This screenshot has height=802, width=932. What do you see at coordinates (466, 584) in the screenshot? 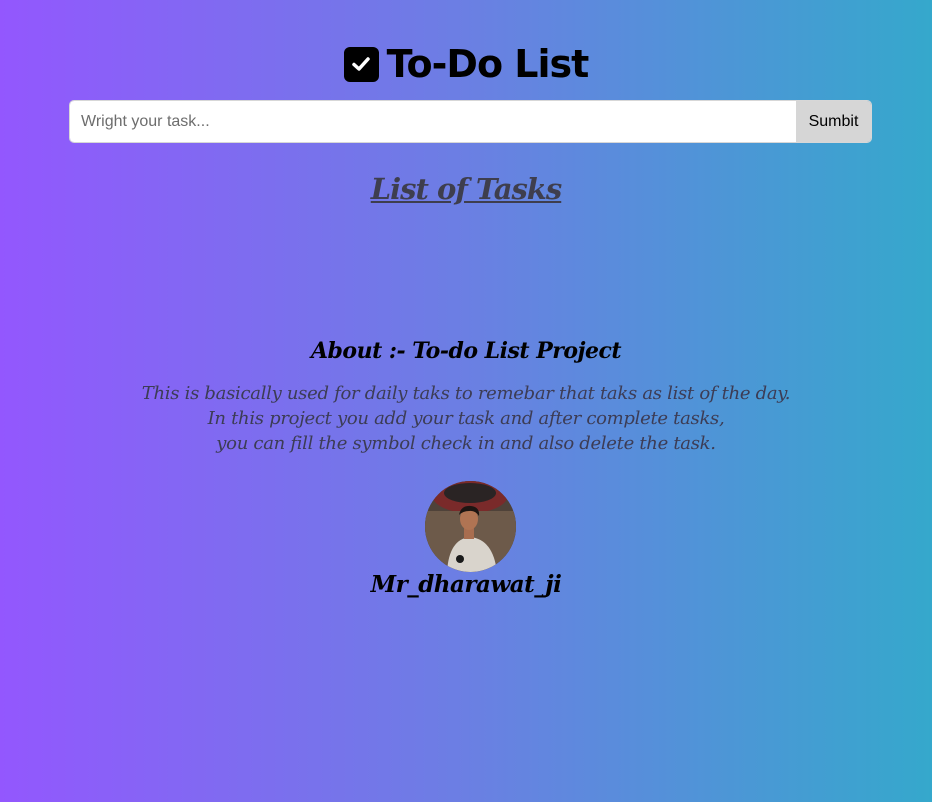
I see `author-name: Mr_dharawat_ji` at bounding box center [466, 584].